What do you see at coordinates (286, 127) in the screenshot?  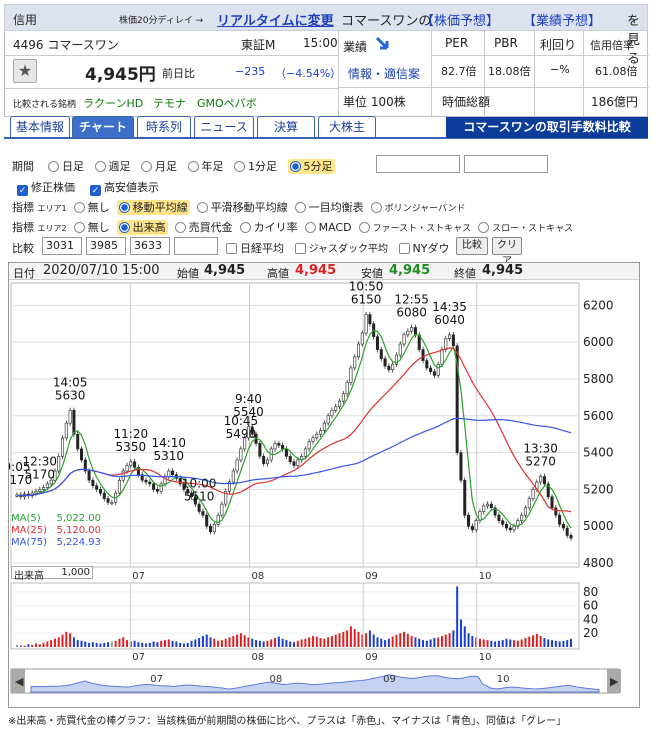 I see `tab-earnings: 決算` at bounding box center [286, 127].